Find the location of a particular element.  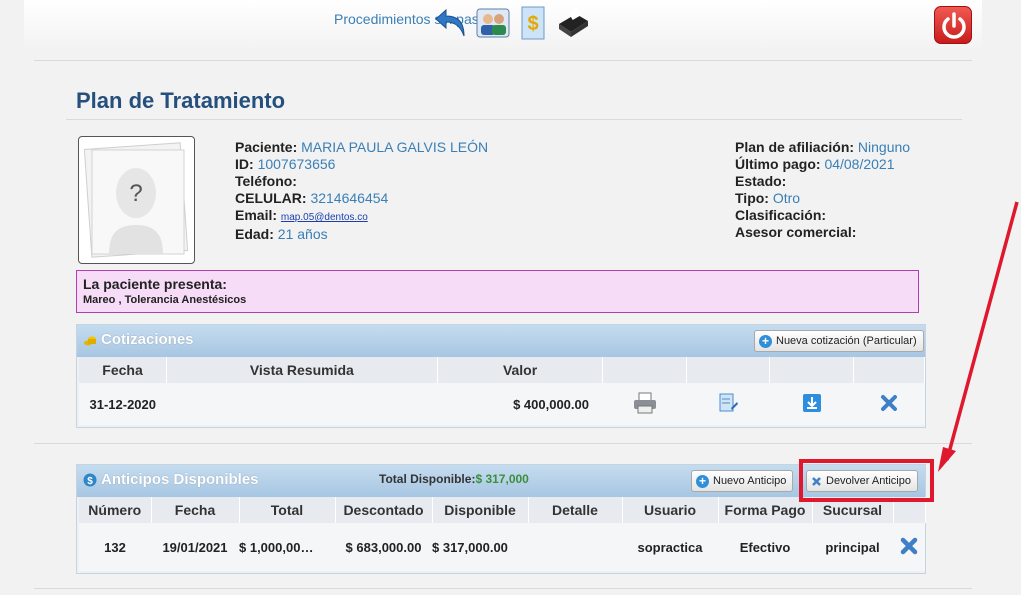

patient-email-row: Email: map.05@dentos.co is located at coordinates (301, 215).